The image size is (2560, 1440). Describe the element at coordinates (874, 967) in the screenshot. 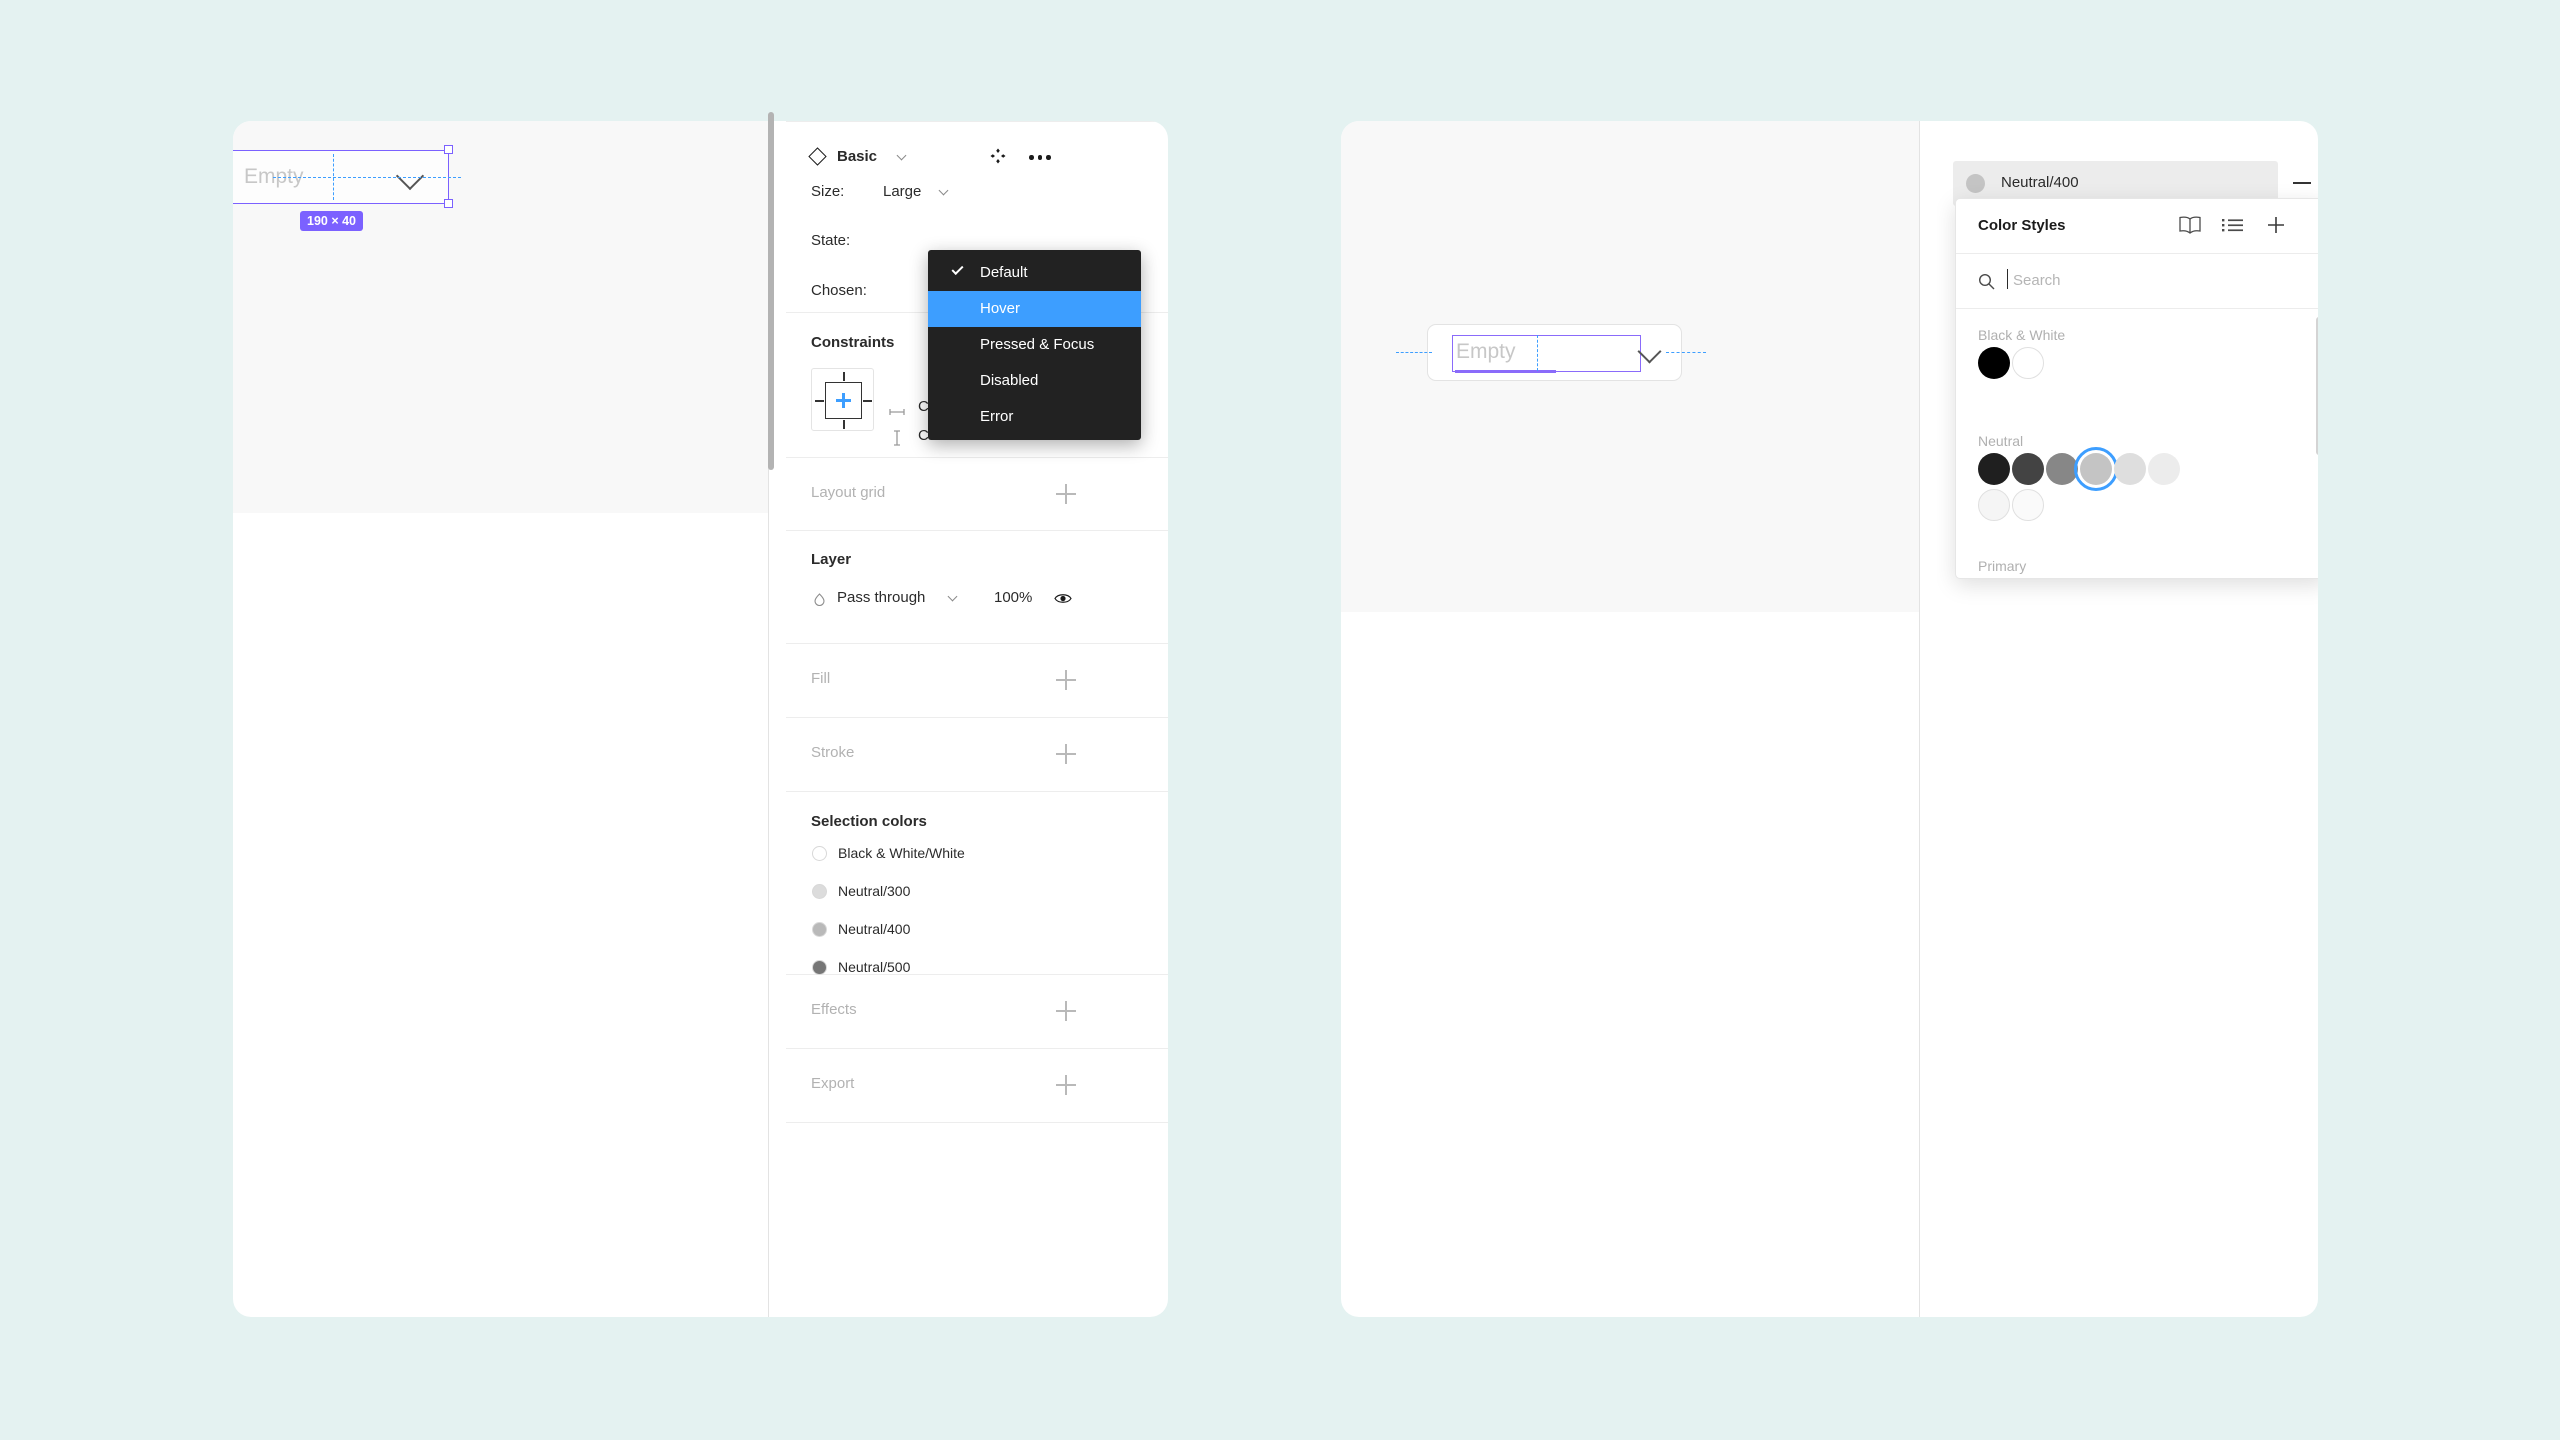

I see `selection-color-name: Neutral/500` at that location.